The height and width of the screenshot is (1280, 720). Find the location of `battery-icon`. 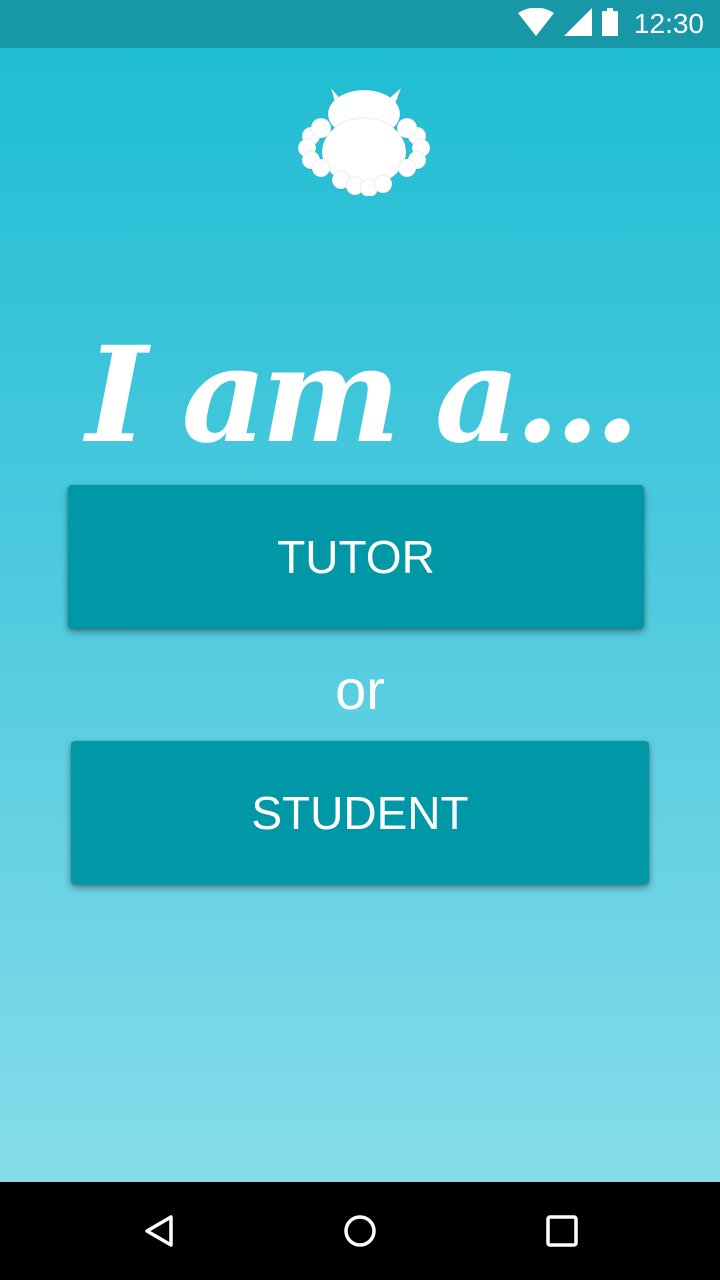

battery-icon is located at coordinates (609, 24).